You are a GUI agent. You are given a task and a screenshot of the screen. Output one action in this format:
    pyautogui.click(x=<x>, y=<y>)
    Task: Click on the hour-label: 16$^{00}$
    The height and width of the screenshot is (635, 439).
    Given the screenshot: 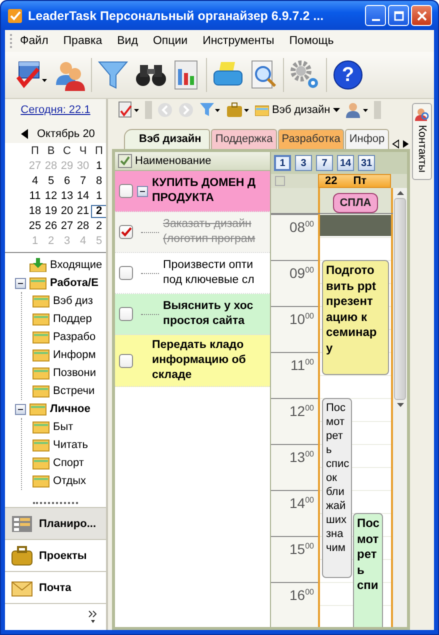 What is the action you would take?
    pyautogui.click(x=302, y=596)
    